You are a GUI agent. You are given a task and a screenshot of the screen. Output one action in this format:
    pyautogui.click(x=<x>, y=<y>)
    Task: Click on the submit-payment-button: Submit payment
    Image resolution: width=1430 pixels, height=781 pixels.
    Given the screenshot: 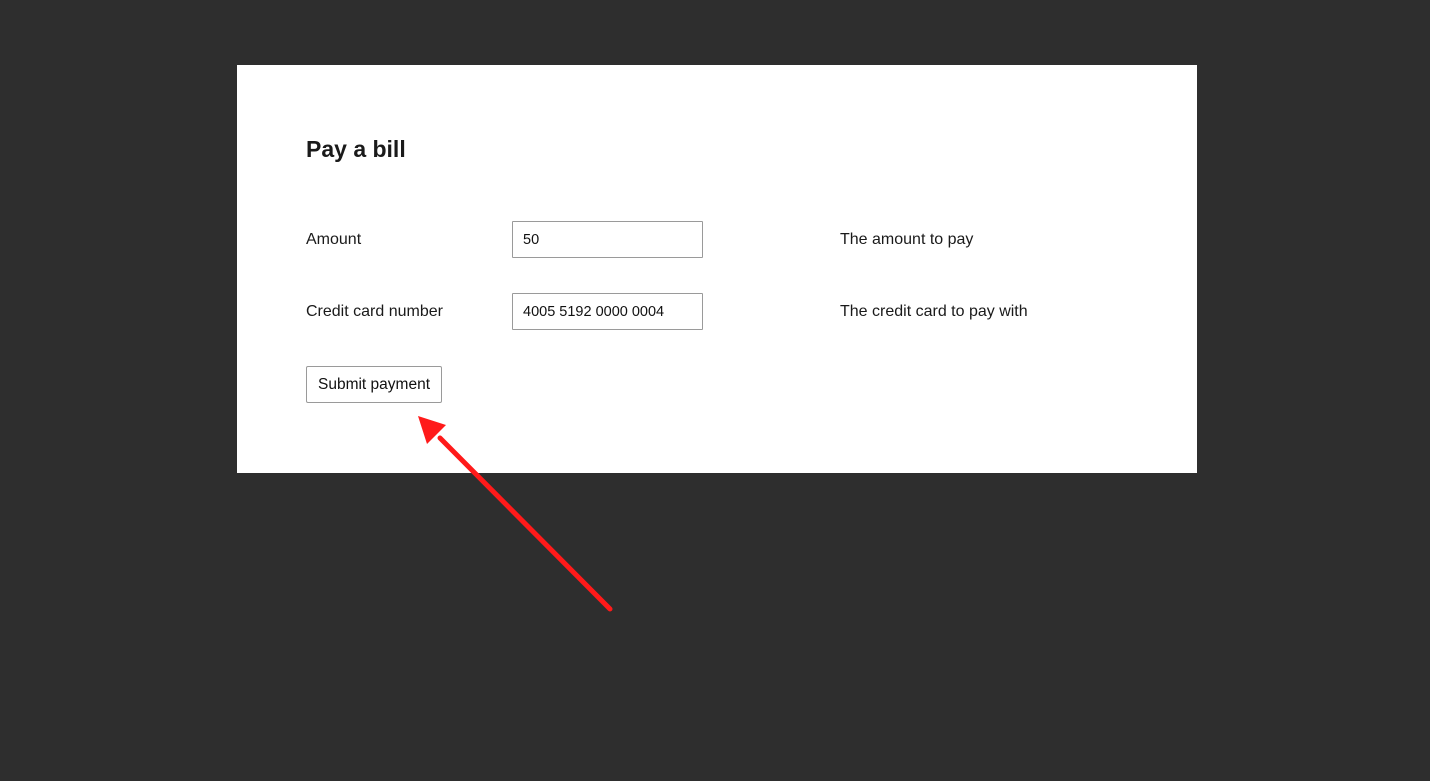 What is the action you would take?
    pyautogui.click(x=374, y=384)
    